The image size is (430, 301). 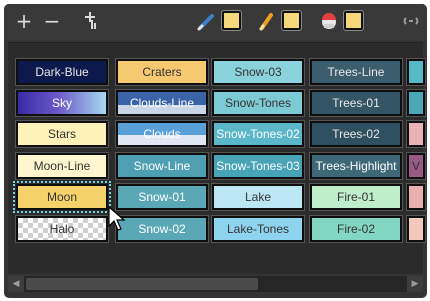 I want to click on color-swatch: Dark-Blue, so click(x=62, y=72).